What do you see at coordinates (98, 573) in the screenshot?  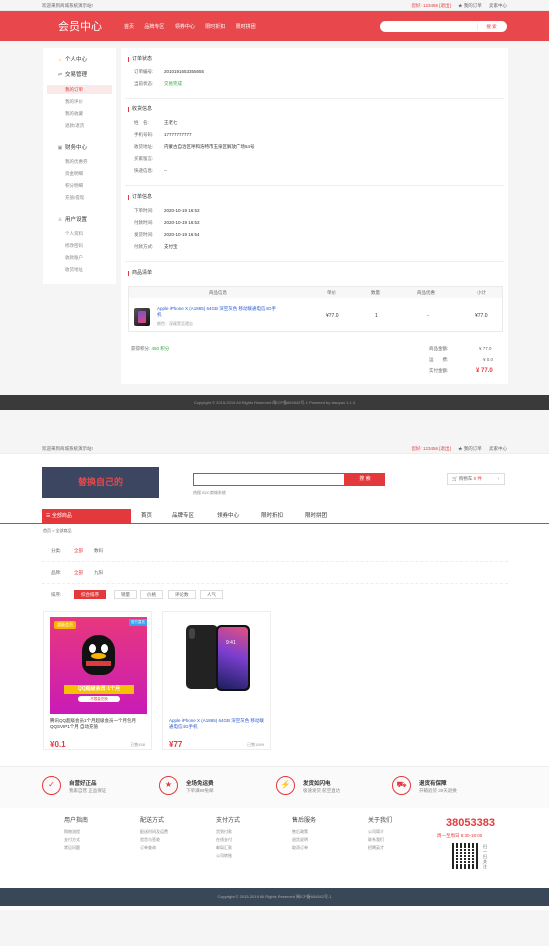 I see `filter-option-joyoung: 九阳` at bounding box center [98, 573].